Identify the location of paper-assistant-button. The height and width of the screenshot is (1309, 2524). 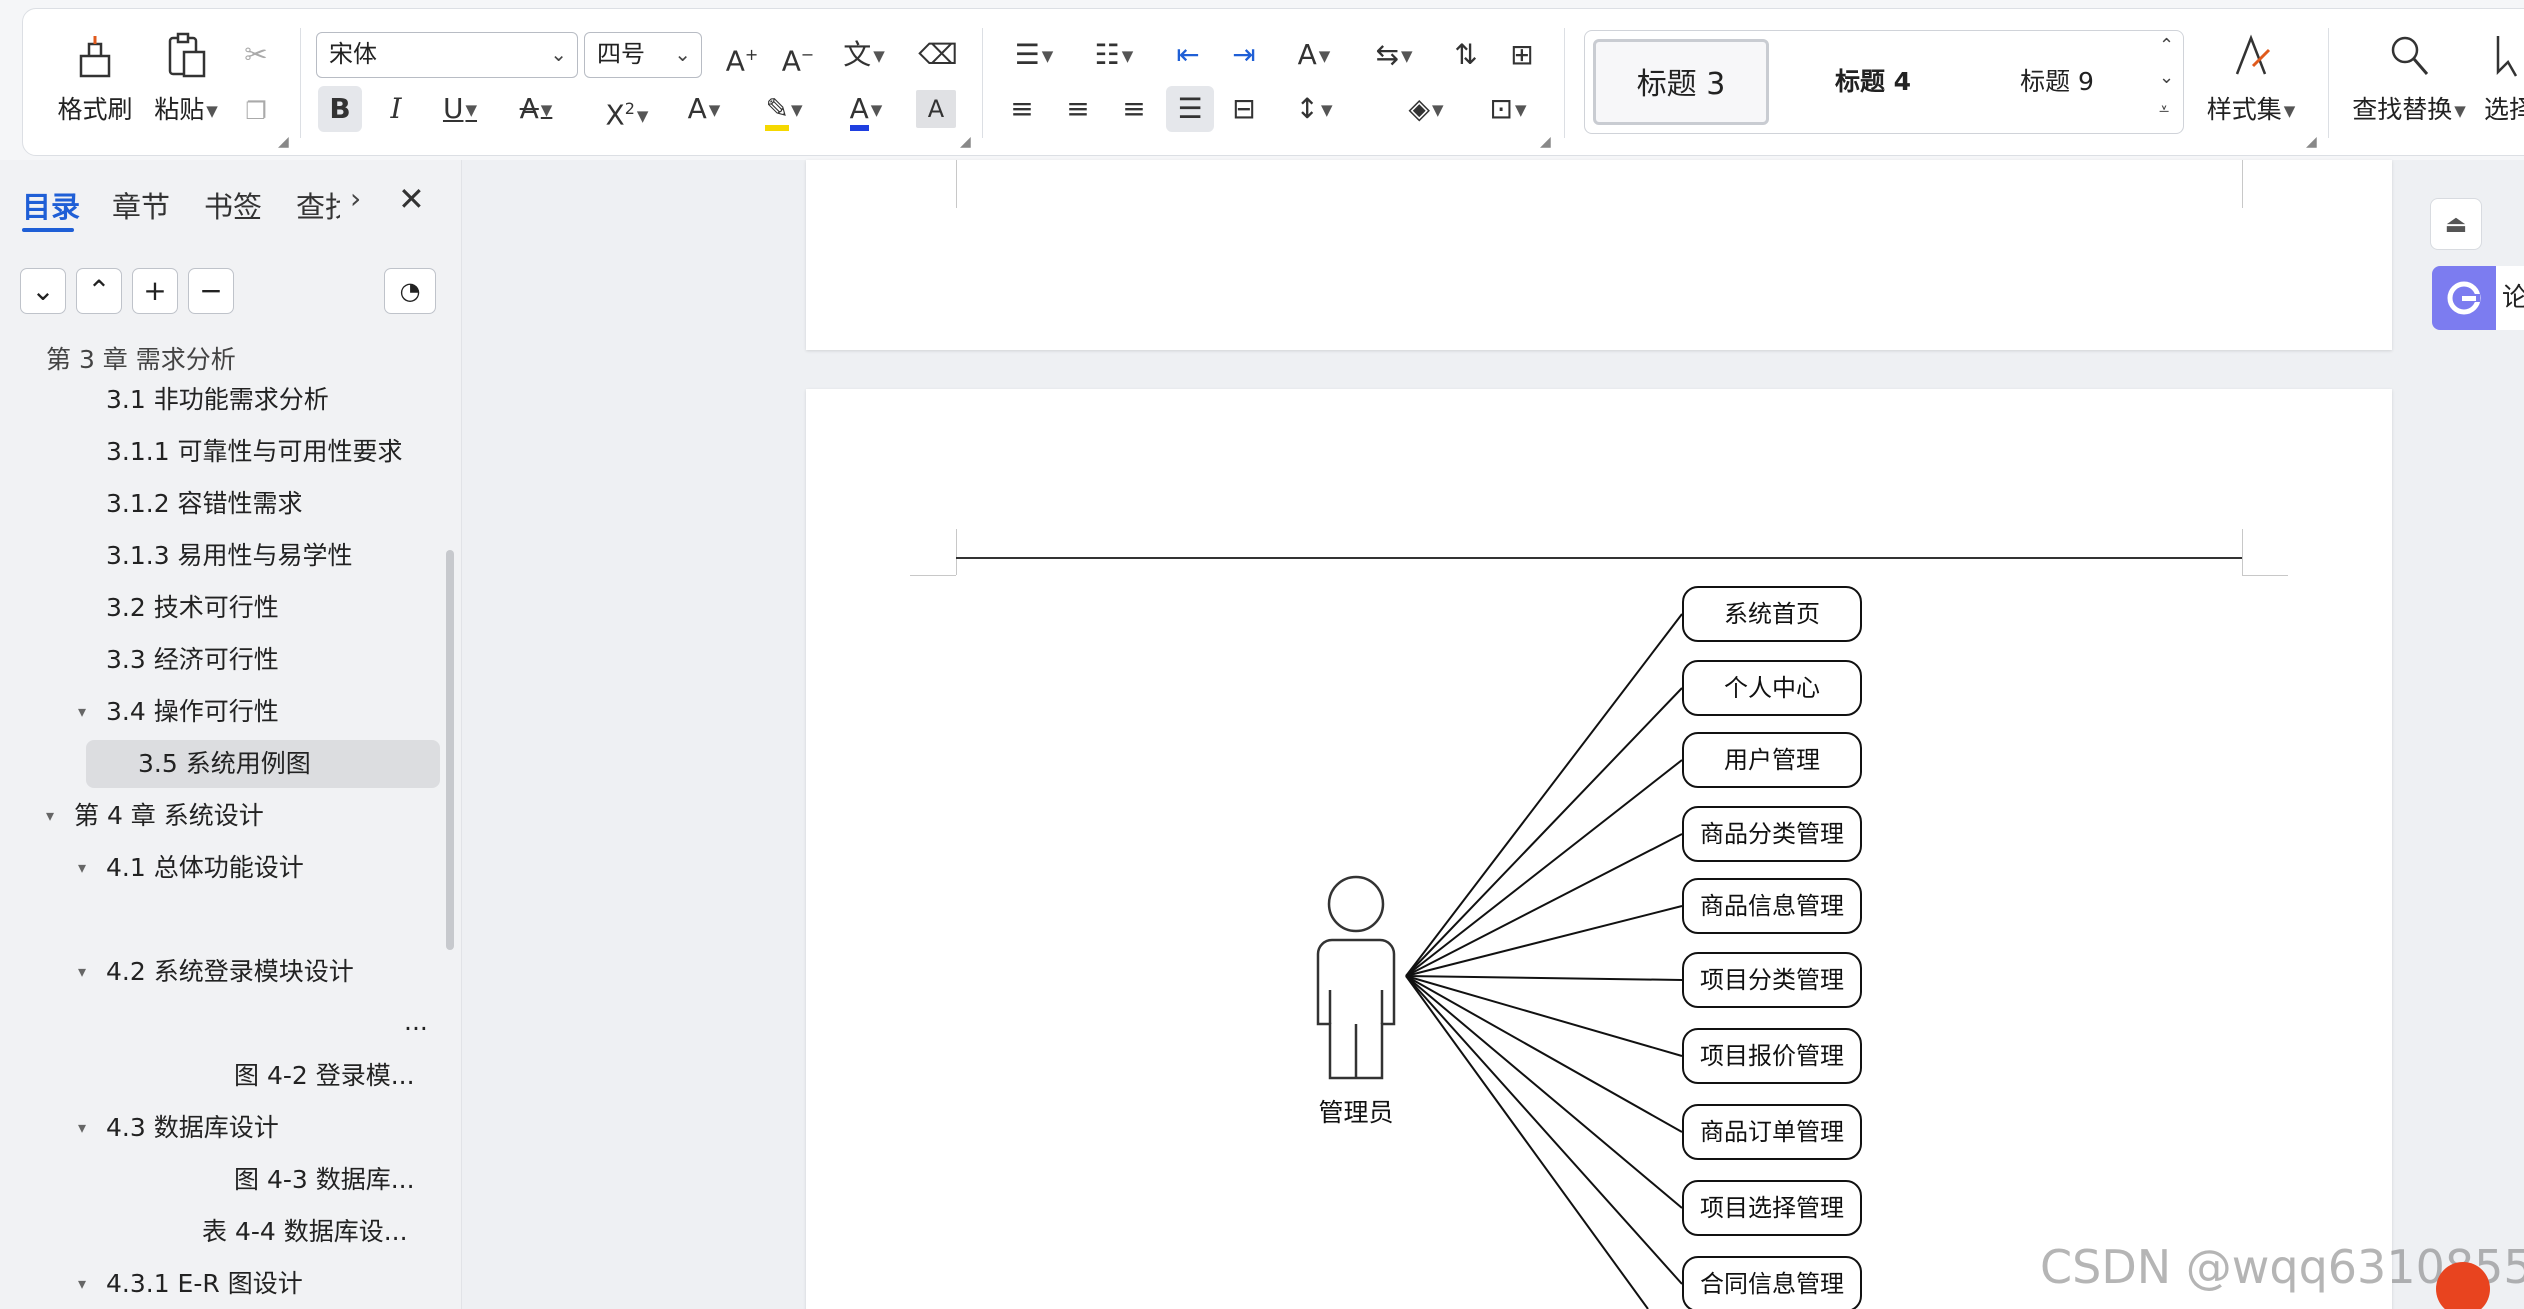
(2464, 298).